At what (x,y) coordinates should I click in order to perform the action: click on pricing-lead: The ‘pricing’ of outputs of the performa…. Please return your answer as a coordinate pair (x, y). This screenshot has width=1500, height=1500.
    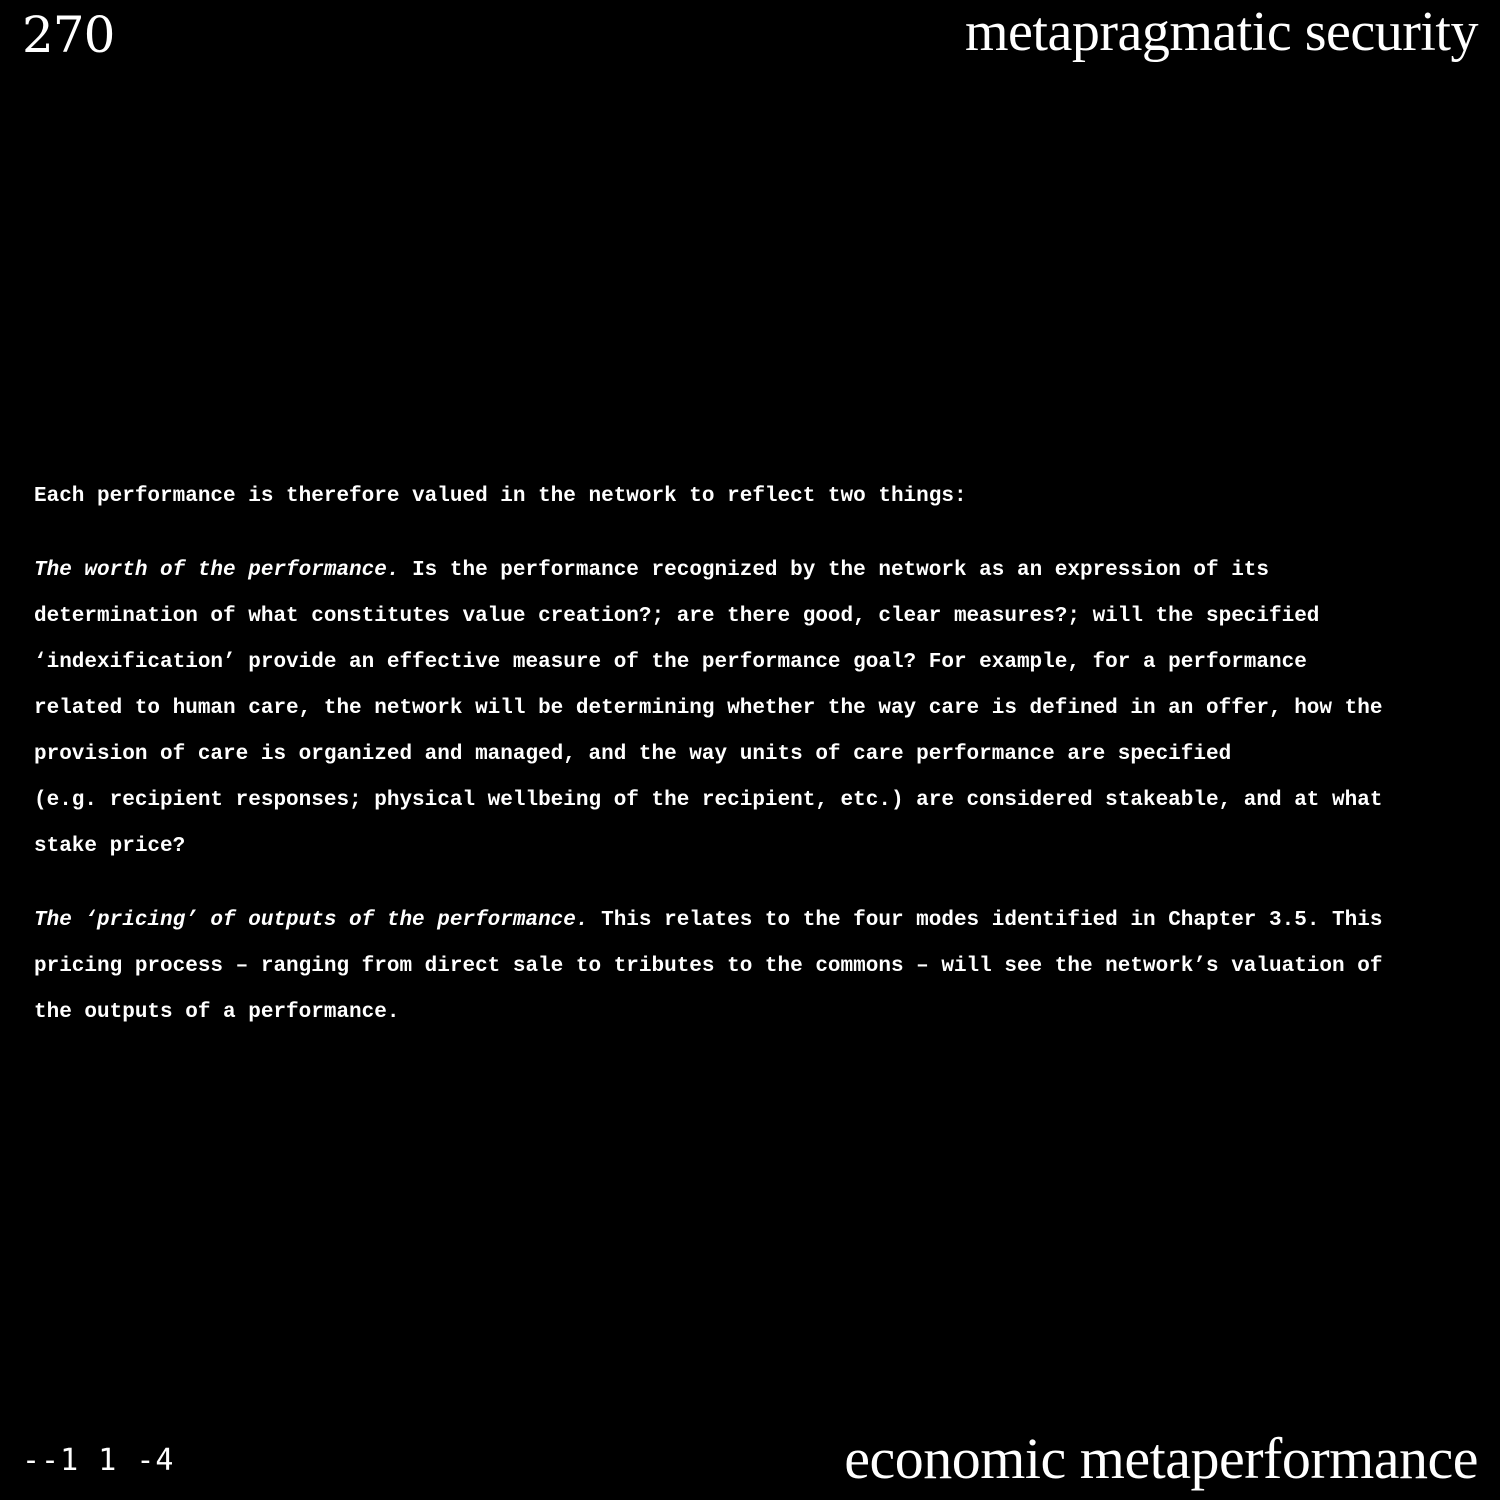
    Looking at the image, I should click on (311, 920).